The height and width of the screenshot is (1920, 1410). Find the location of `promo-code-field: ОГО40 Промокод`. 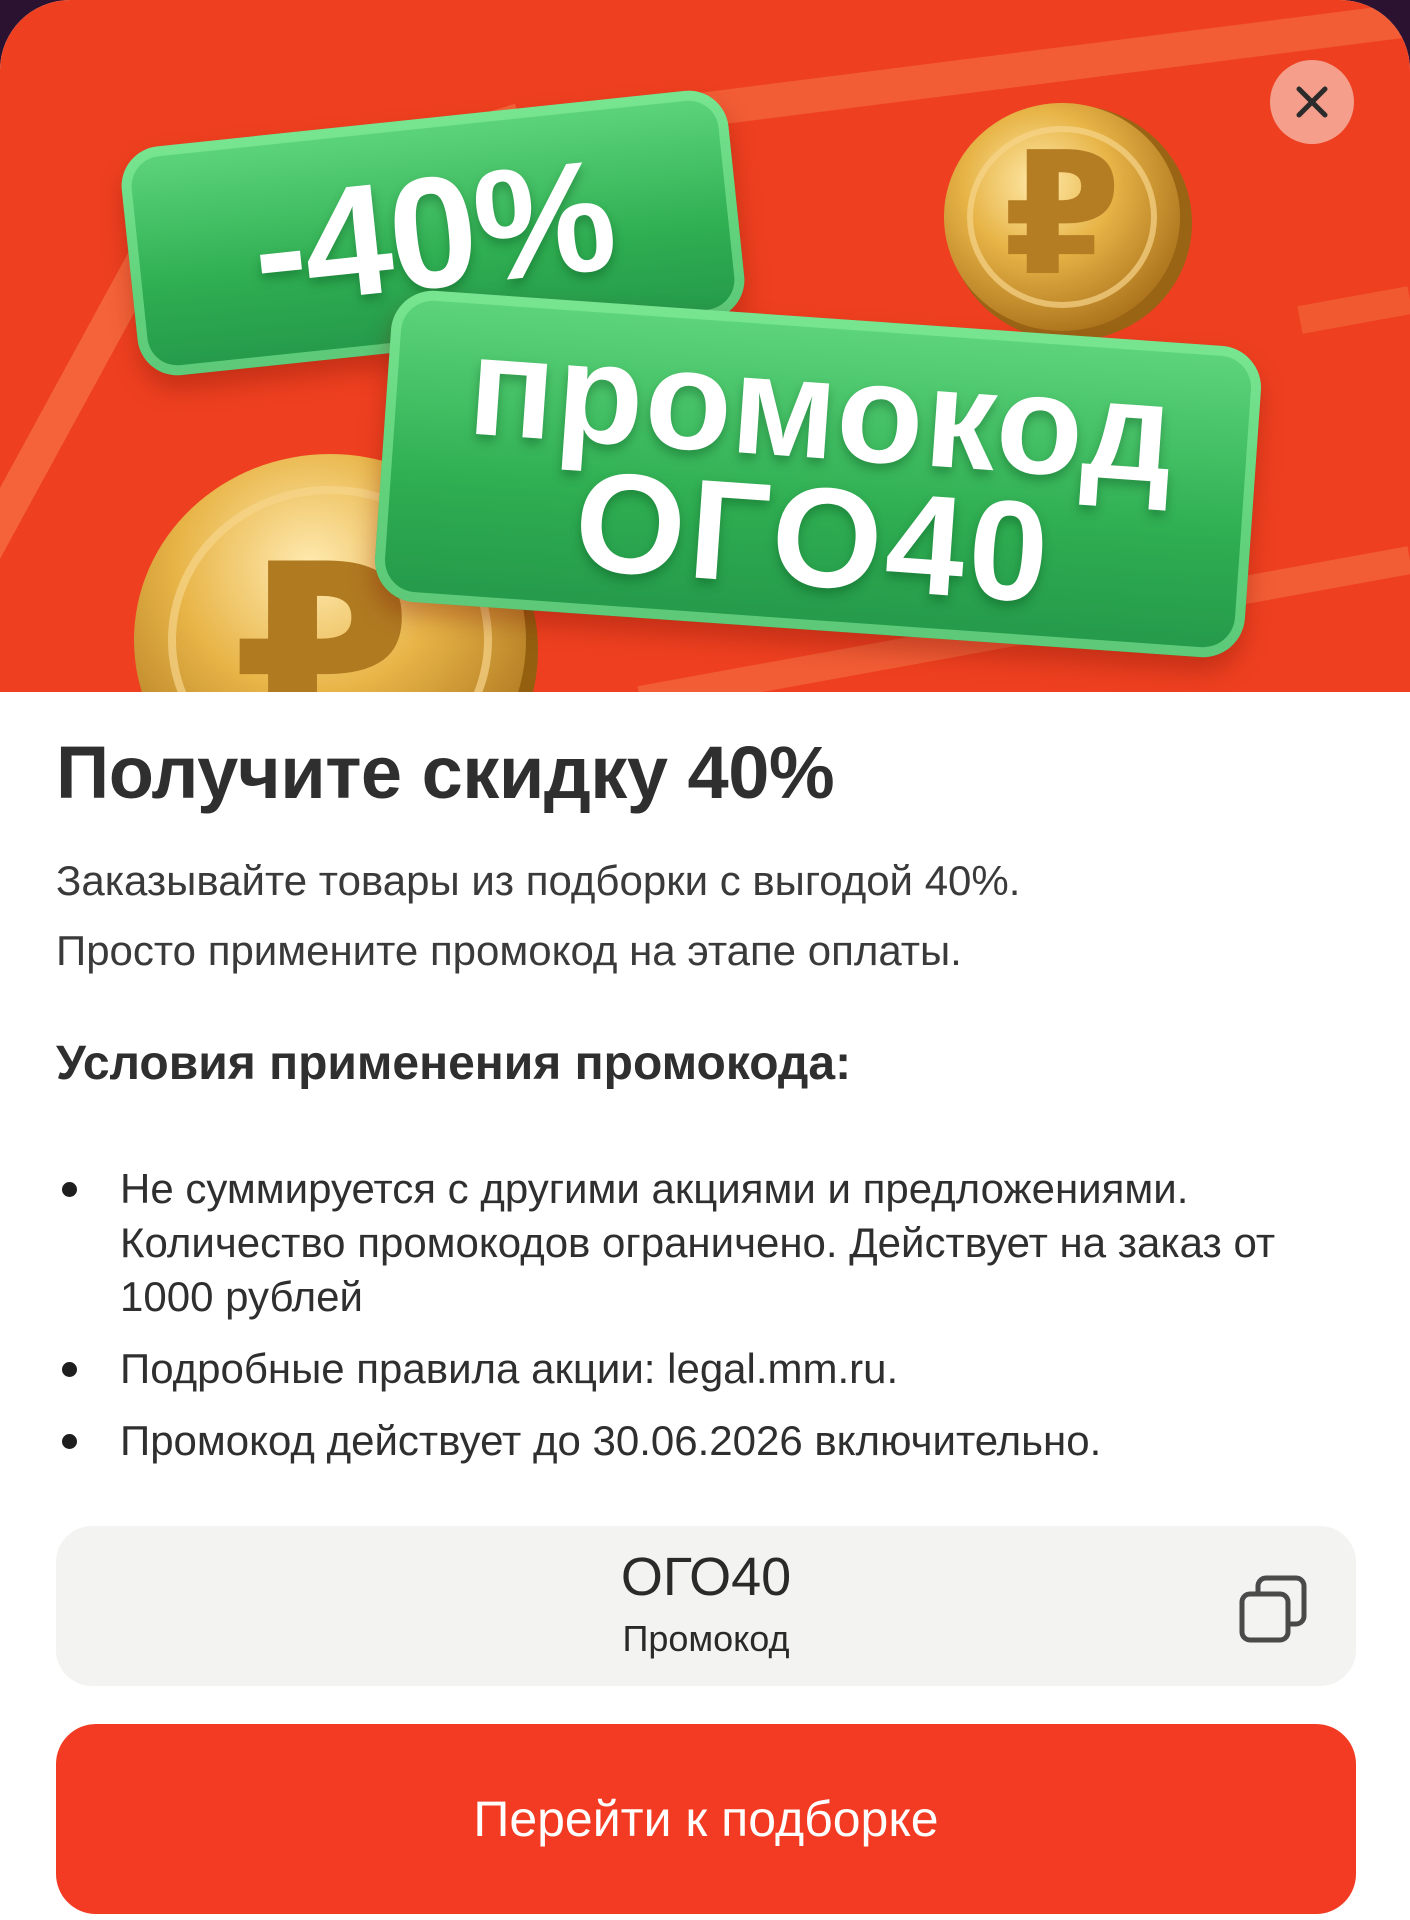

promo-code-field: ОГО40 Промокод is located at coordinates (706, 1606).